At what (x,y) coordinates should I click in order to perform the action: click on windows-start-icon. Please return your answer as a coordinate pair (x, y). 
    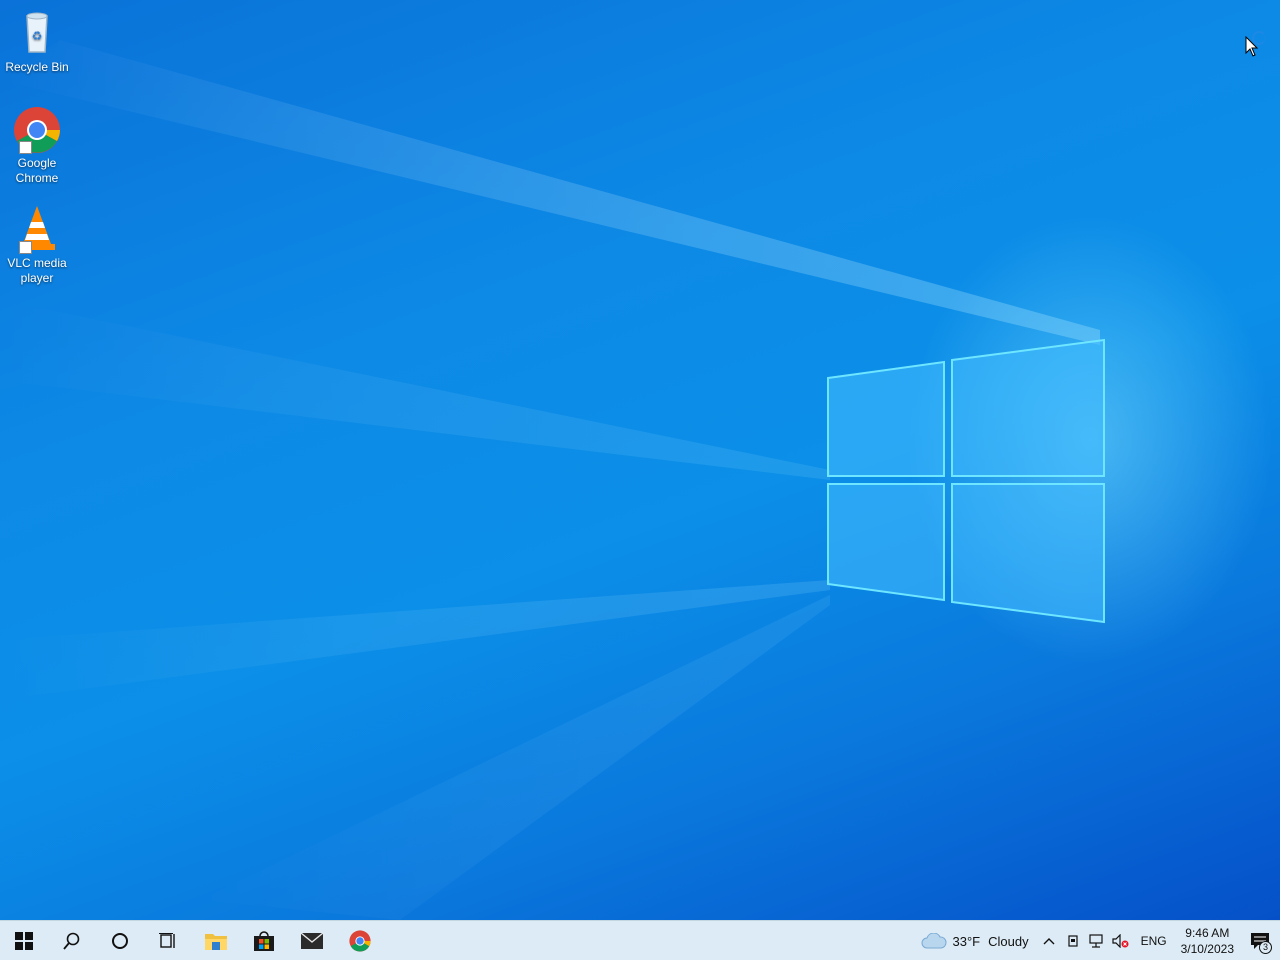
    Looking at the image, I should click on (24, 940).